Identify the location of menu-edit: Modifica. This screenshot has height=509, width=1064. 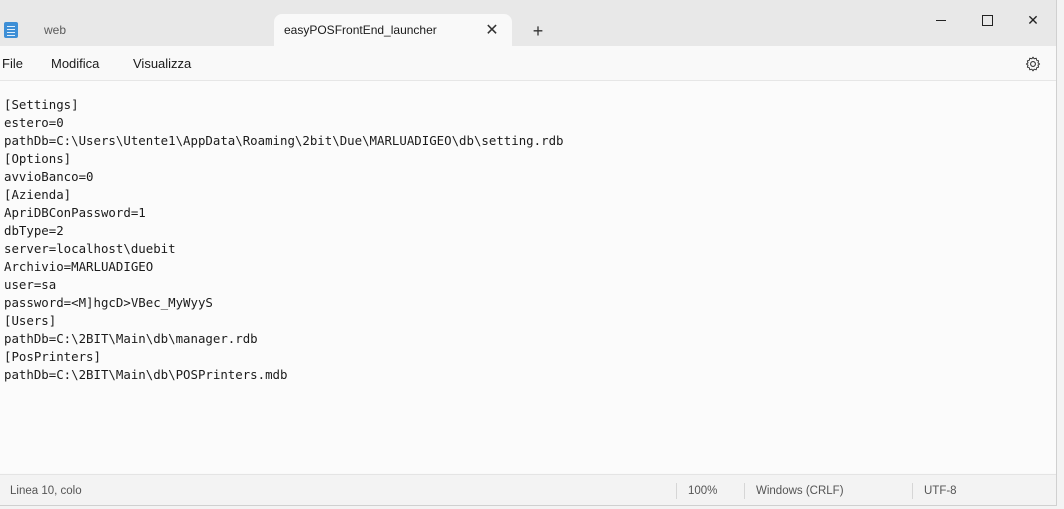
(75, 63).